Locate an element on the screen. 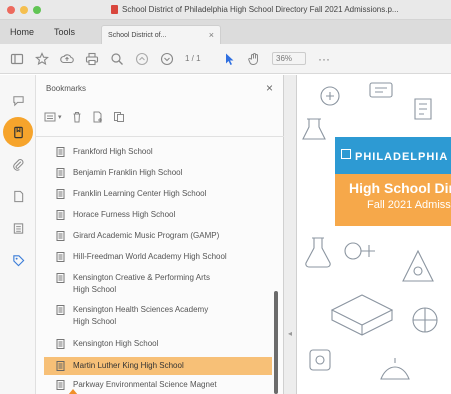  bookmark-item: Parkway Environmental Science Magnet is located at coordinates (158, 385).